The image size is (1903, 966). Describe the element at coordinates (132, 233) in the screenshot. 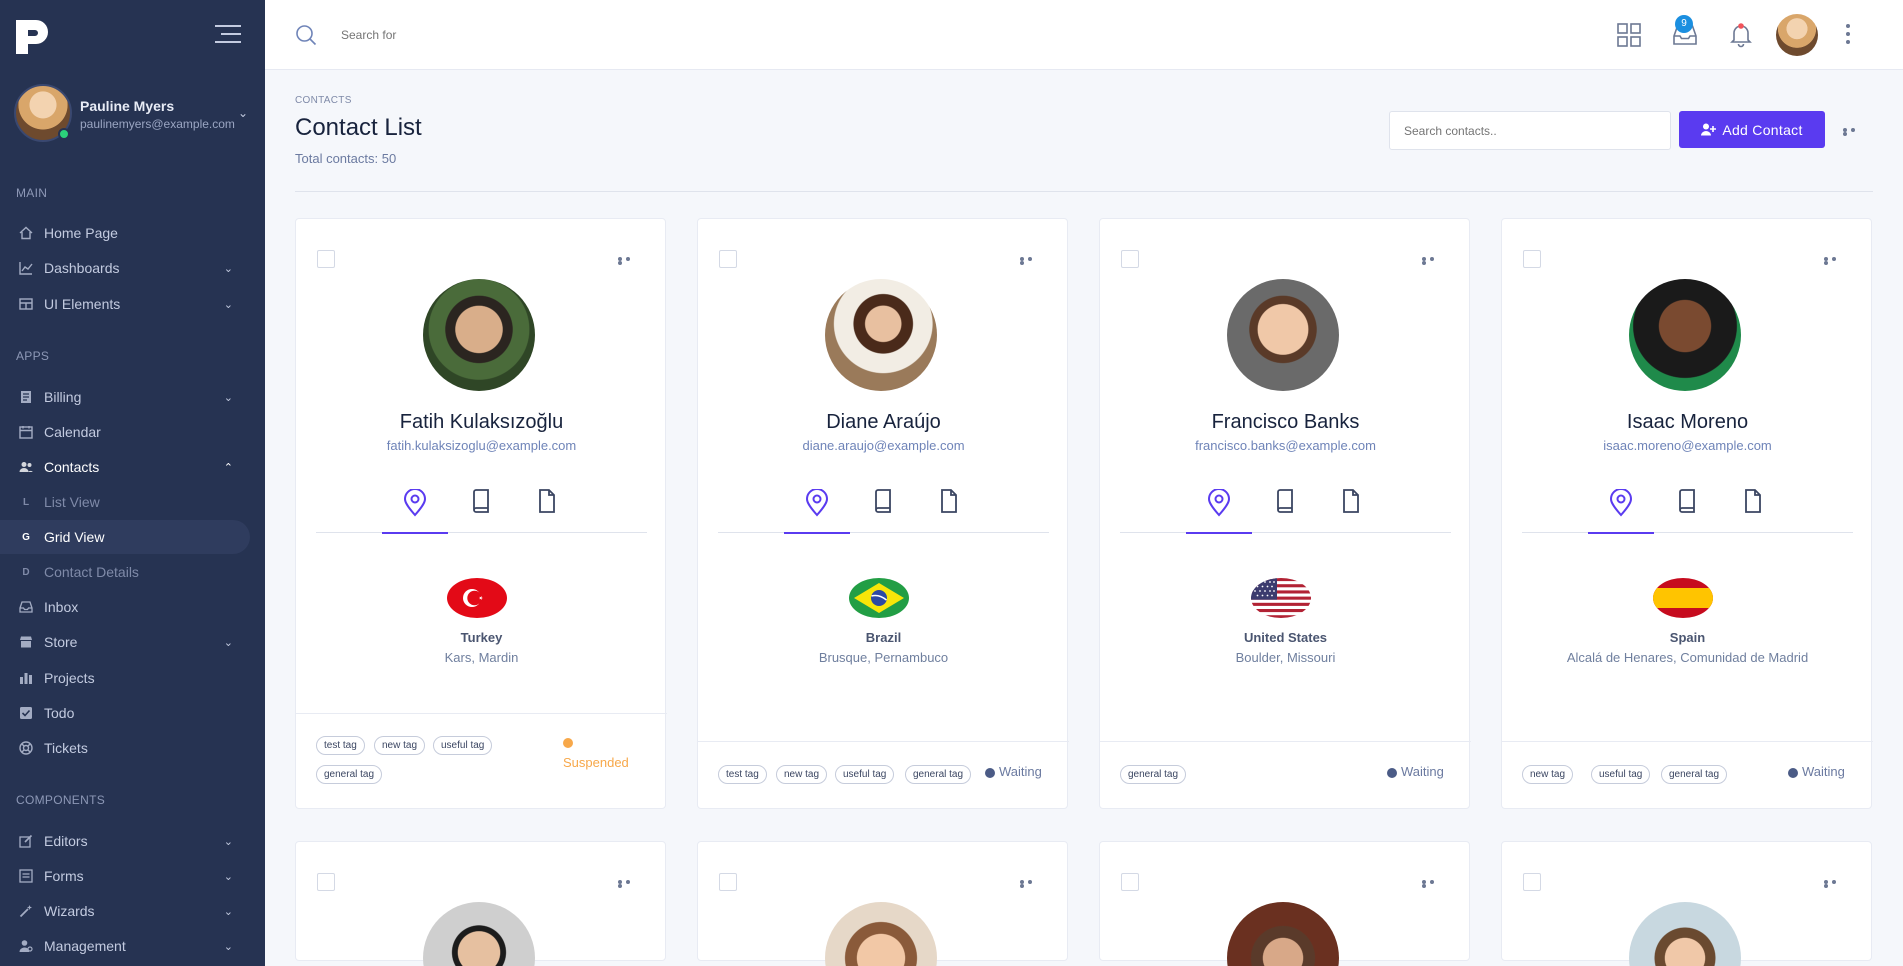

I see `sidebar-item-home: Home Page` at that location.